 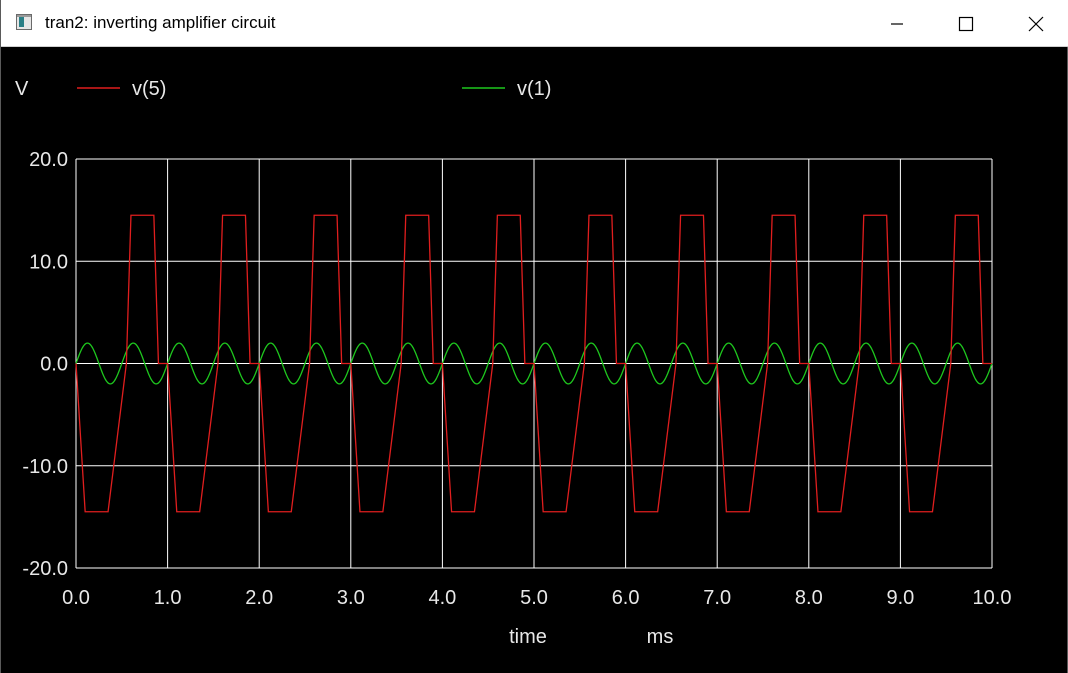 I want to click on y-tick-label: 10.0, so click(x=48, y=262).